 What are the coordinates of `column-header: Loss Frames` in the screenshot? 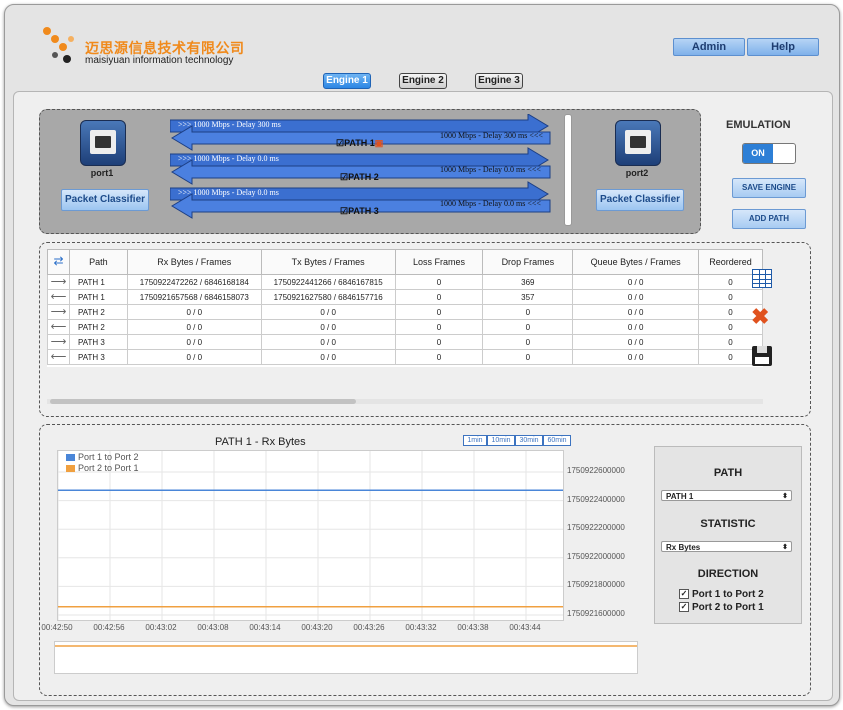 It's located at (439, 262).